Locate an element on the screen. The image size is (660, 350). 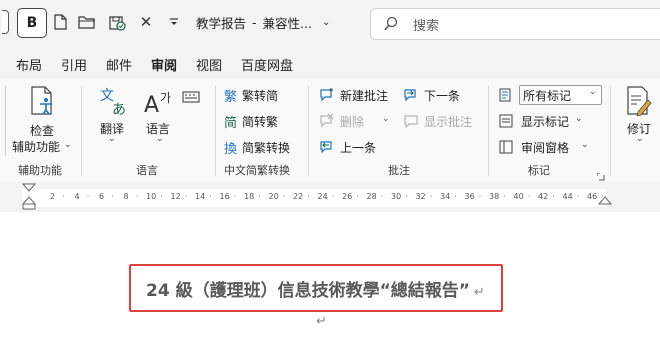
convert-simplified-icon: 繁 is located at coordinates (231, 97).